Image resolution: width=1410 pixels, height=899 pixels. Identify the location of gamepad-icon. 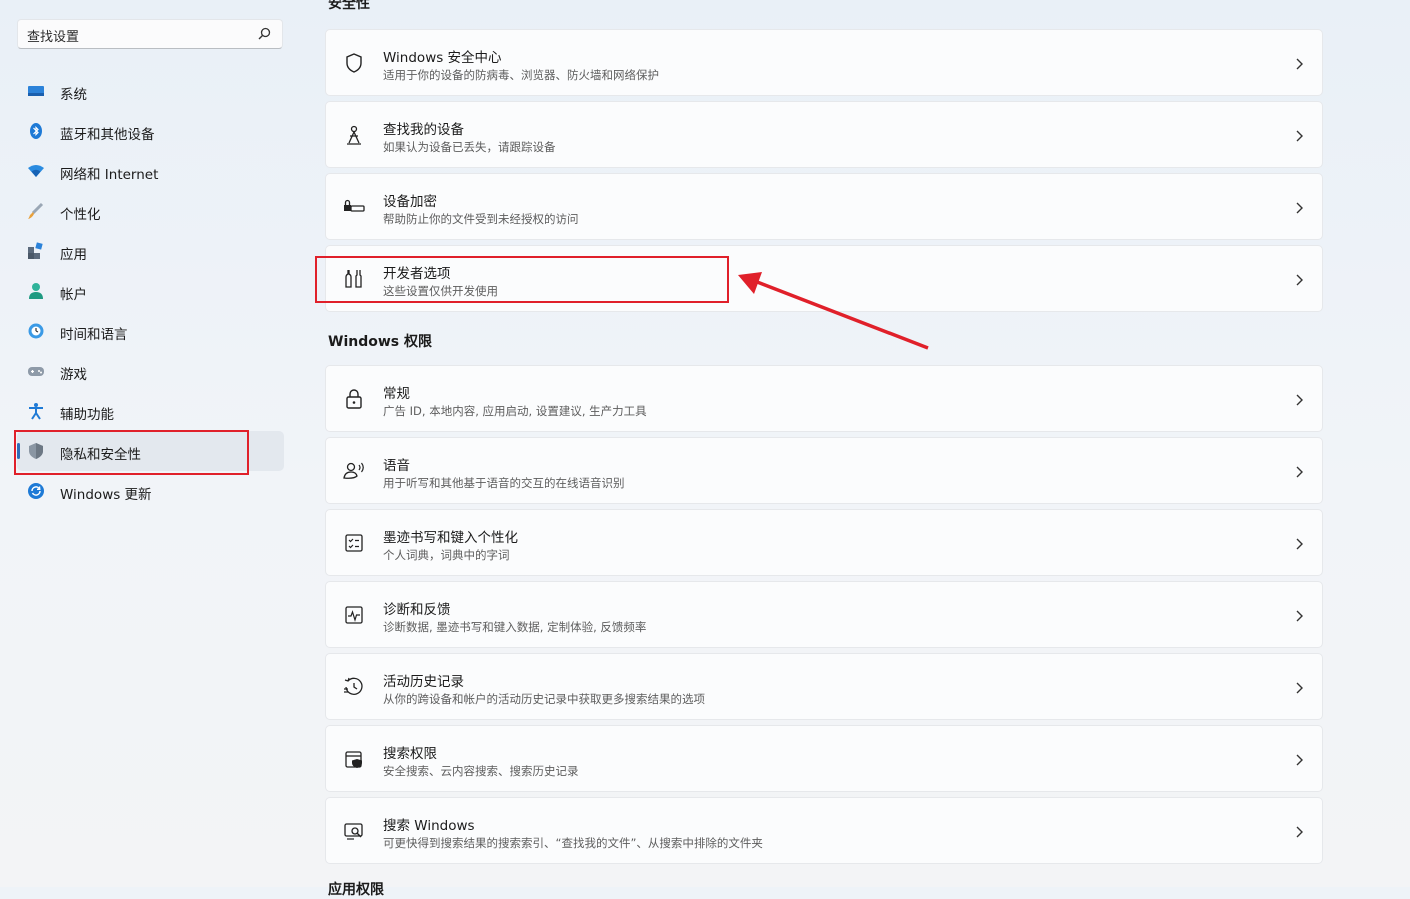
(36, 371).